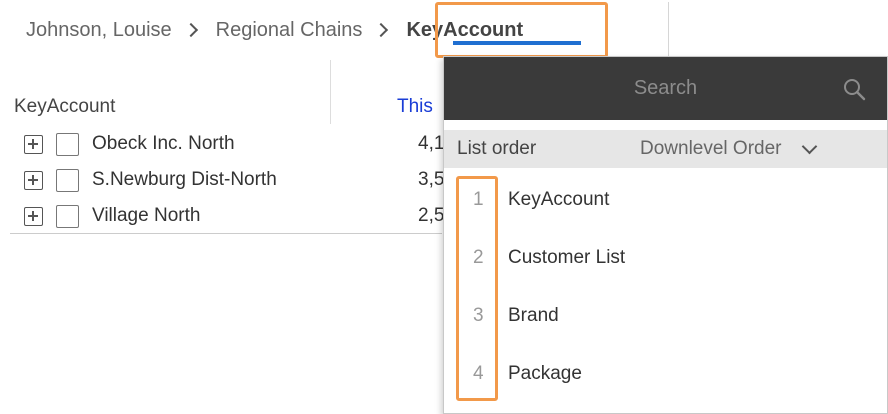 The width and height of the screenshot is (888, 414). What do you see at coordinates (222, 216) in the screenshot?
I see `table-row: Village North 2,5` at bounding box center [222, 216].